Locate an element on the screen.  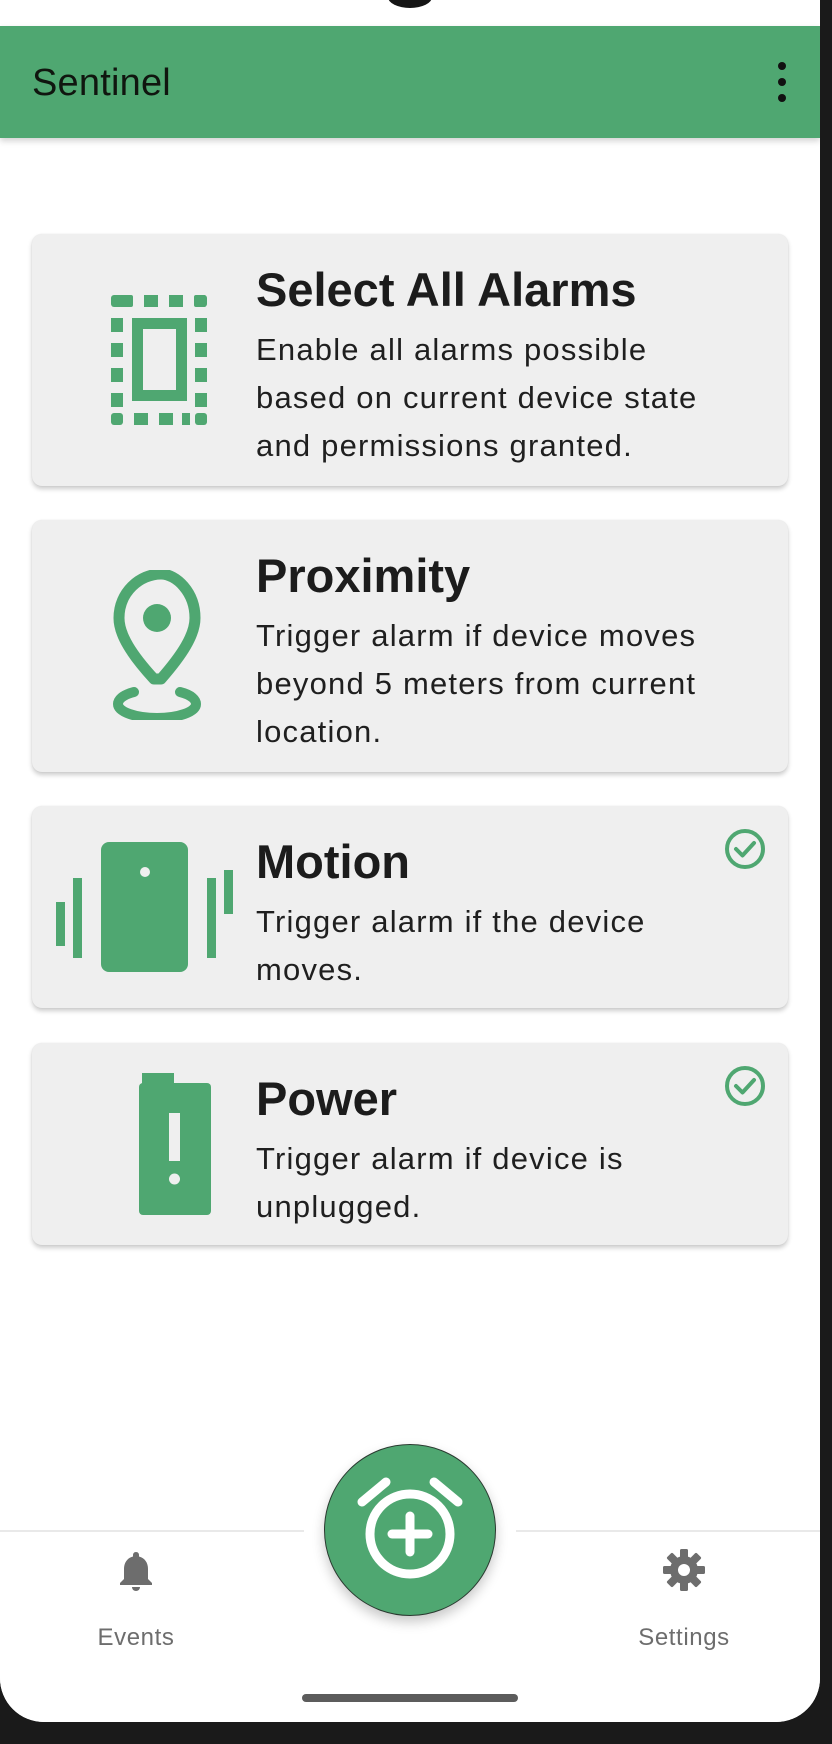
alarm-title: Proximity is located at coordinates (363, 575).